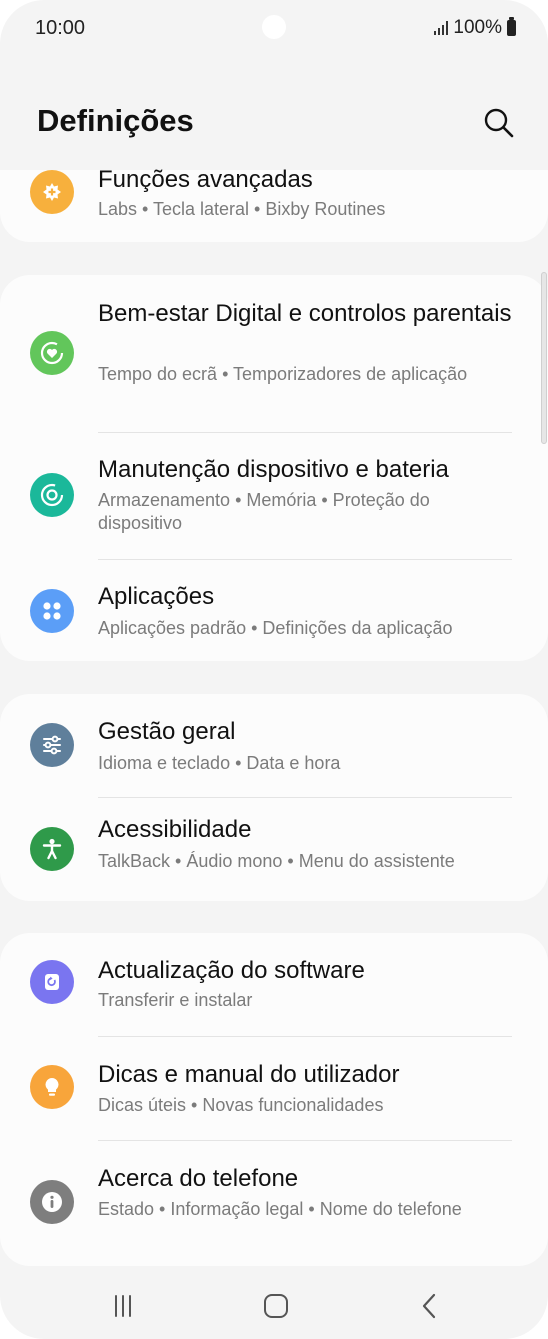 Image resolution: width=548 pixels, height=1339 pixels. I want to click on settings-item-title: Acerca do telefone, so click(198, 1178).